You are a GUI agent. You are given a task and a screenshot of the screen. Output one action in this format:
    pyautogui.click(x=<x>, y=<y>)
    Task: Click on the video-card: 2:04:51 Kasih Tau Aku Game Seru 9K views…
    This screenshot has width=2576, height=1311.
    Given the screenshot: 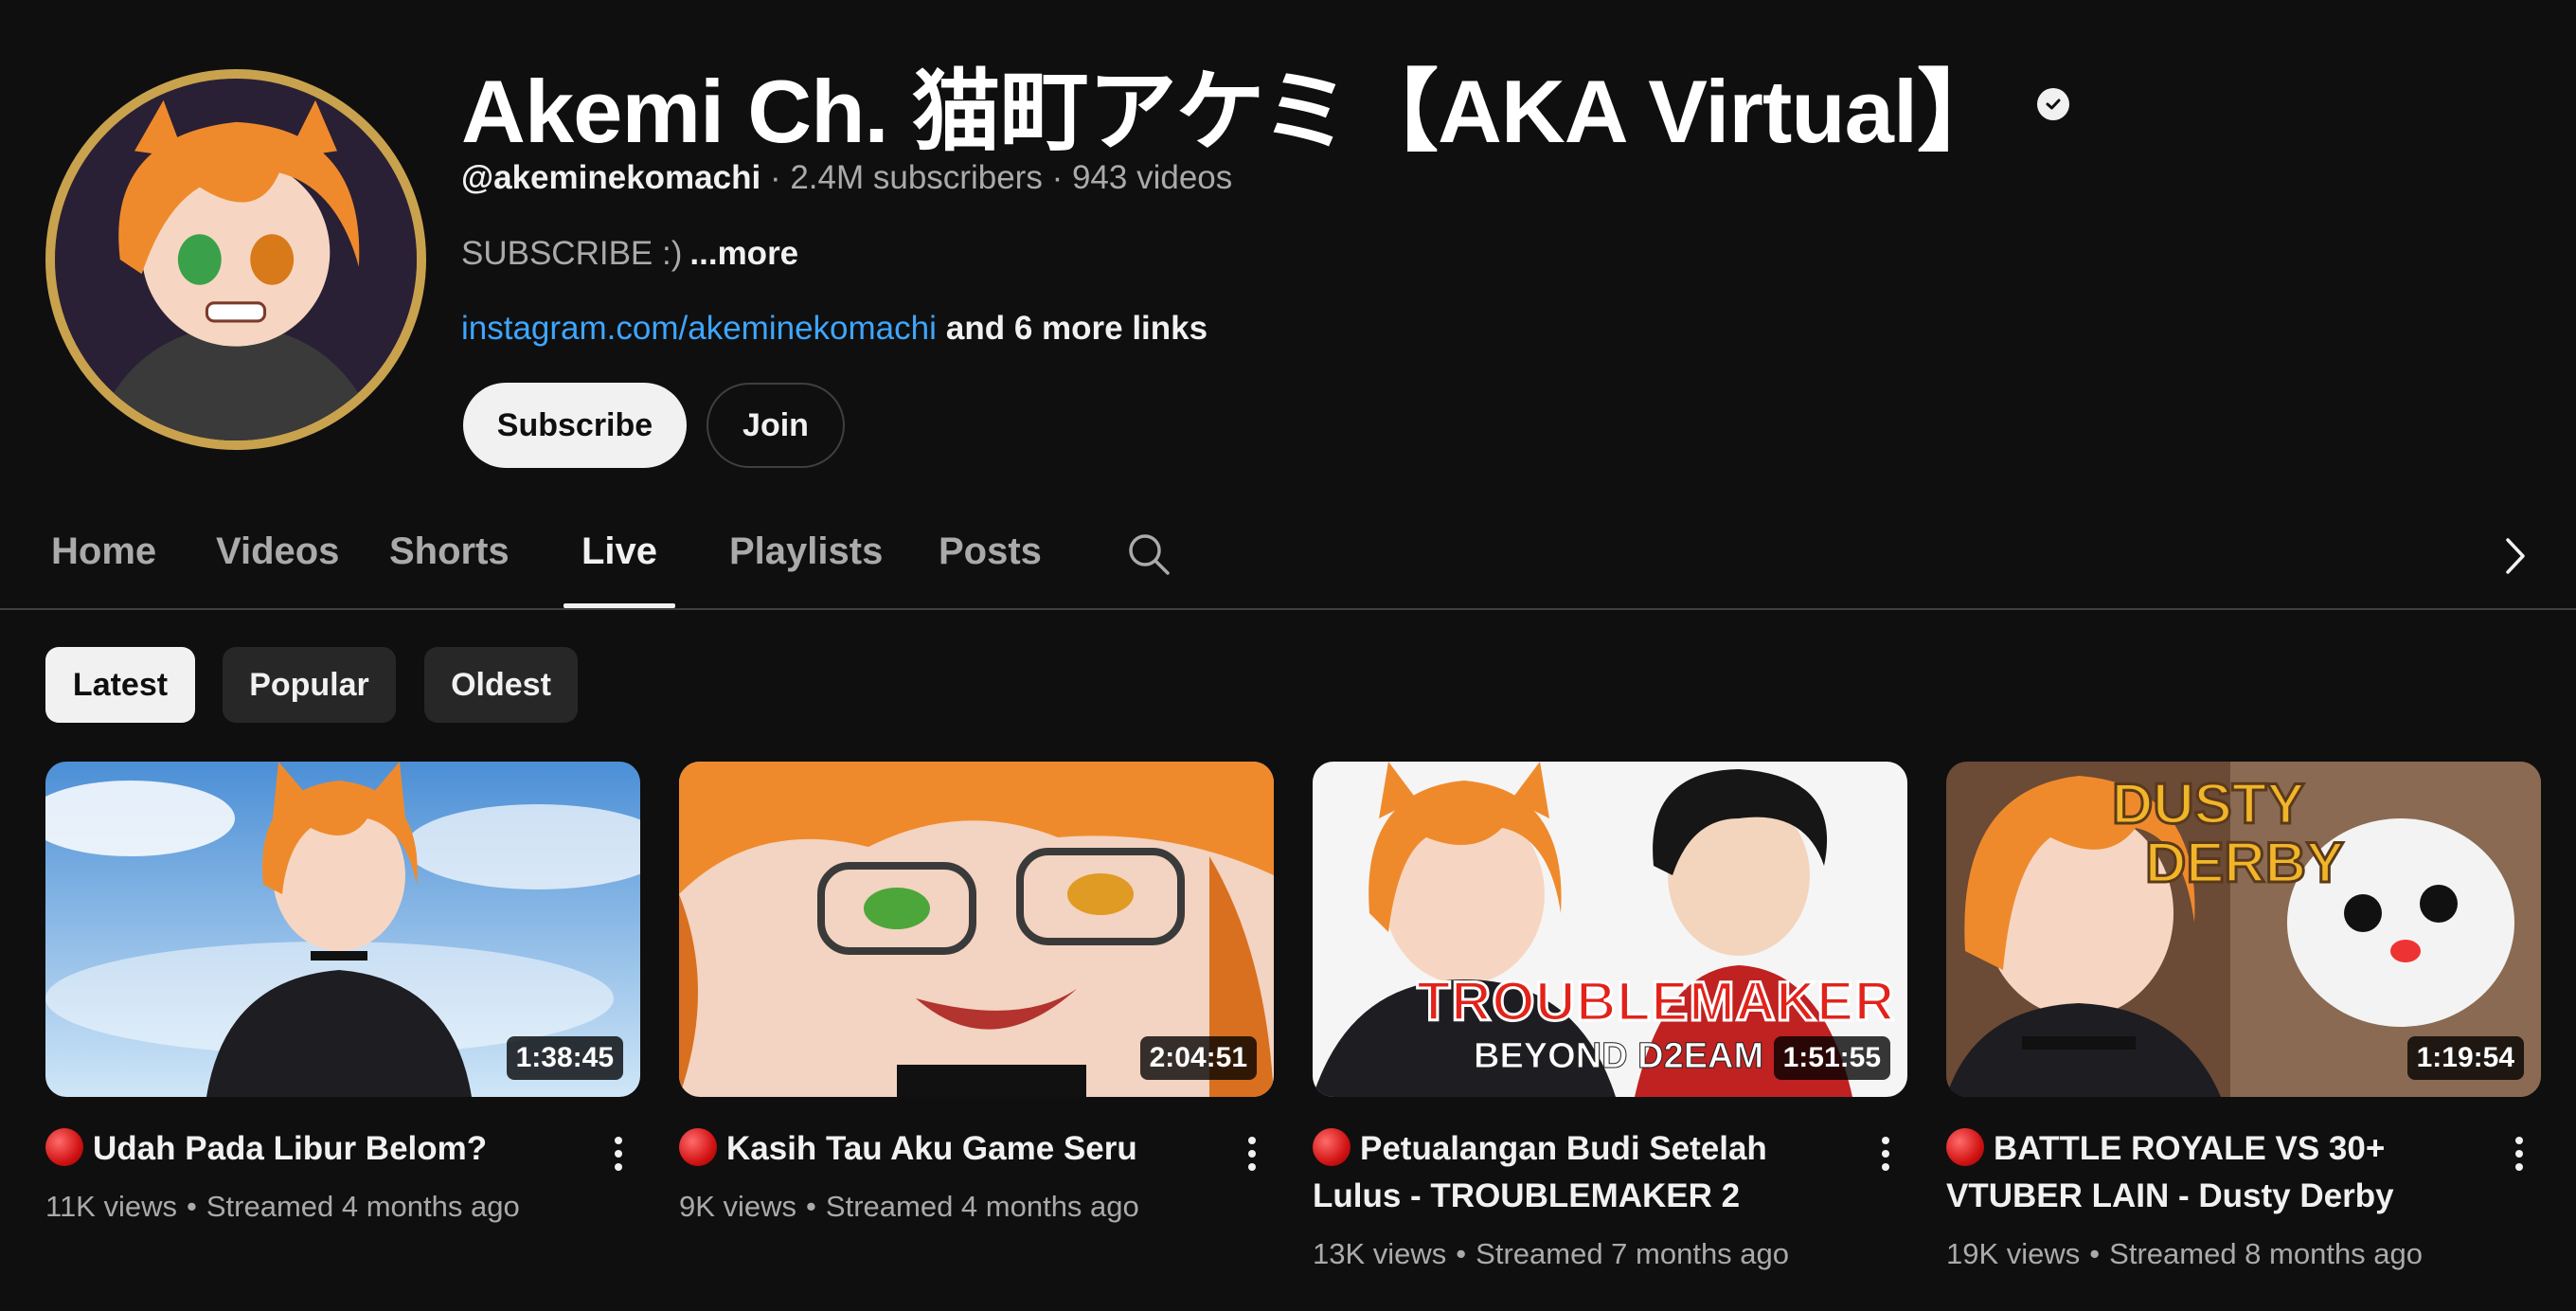 What is the action you would take?
    pyautogui.click(x=976, y=992)
    